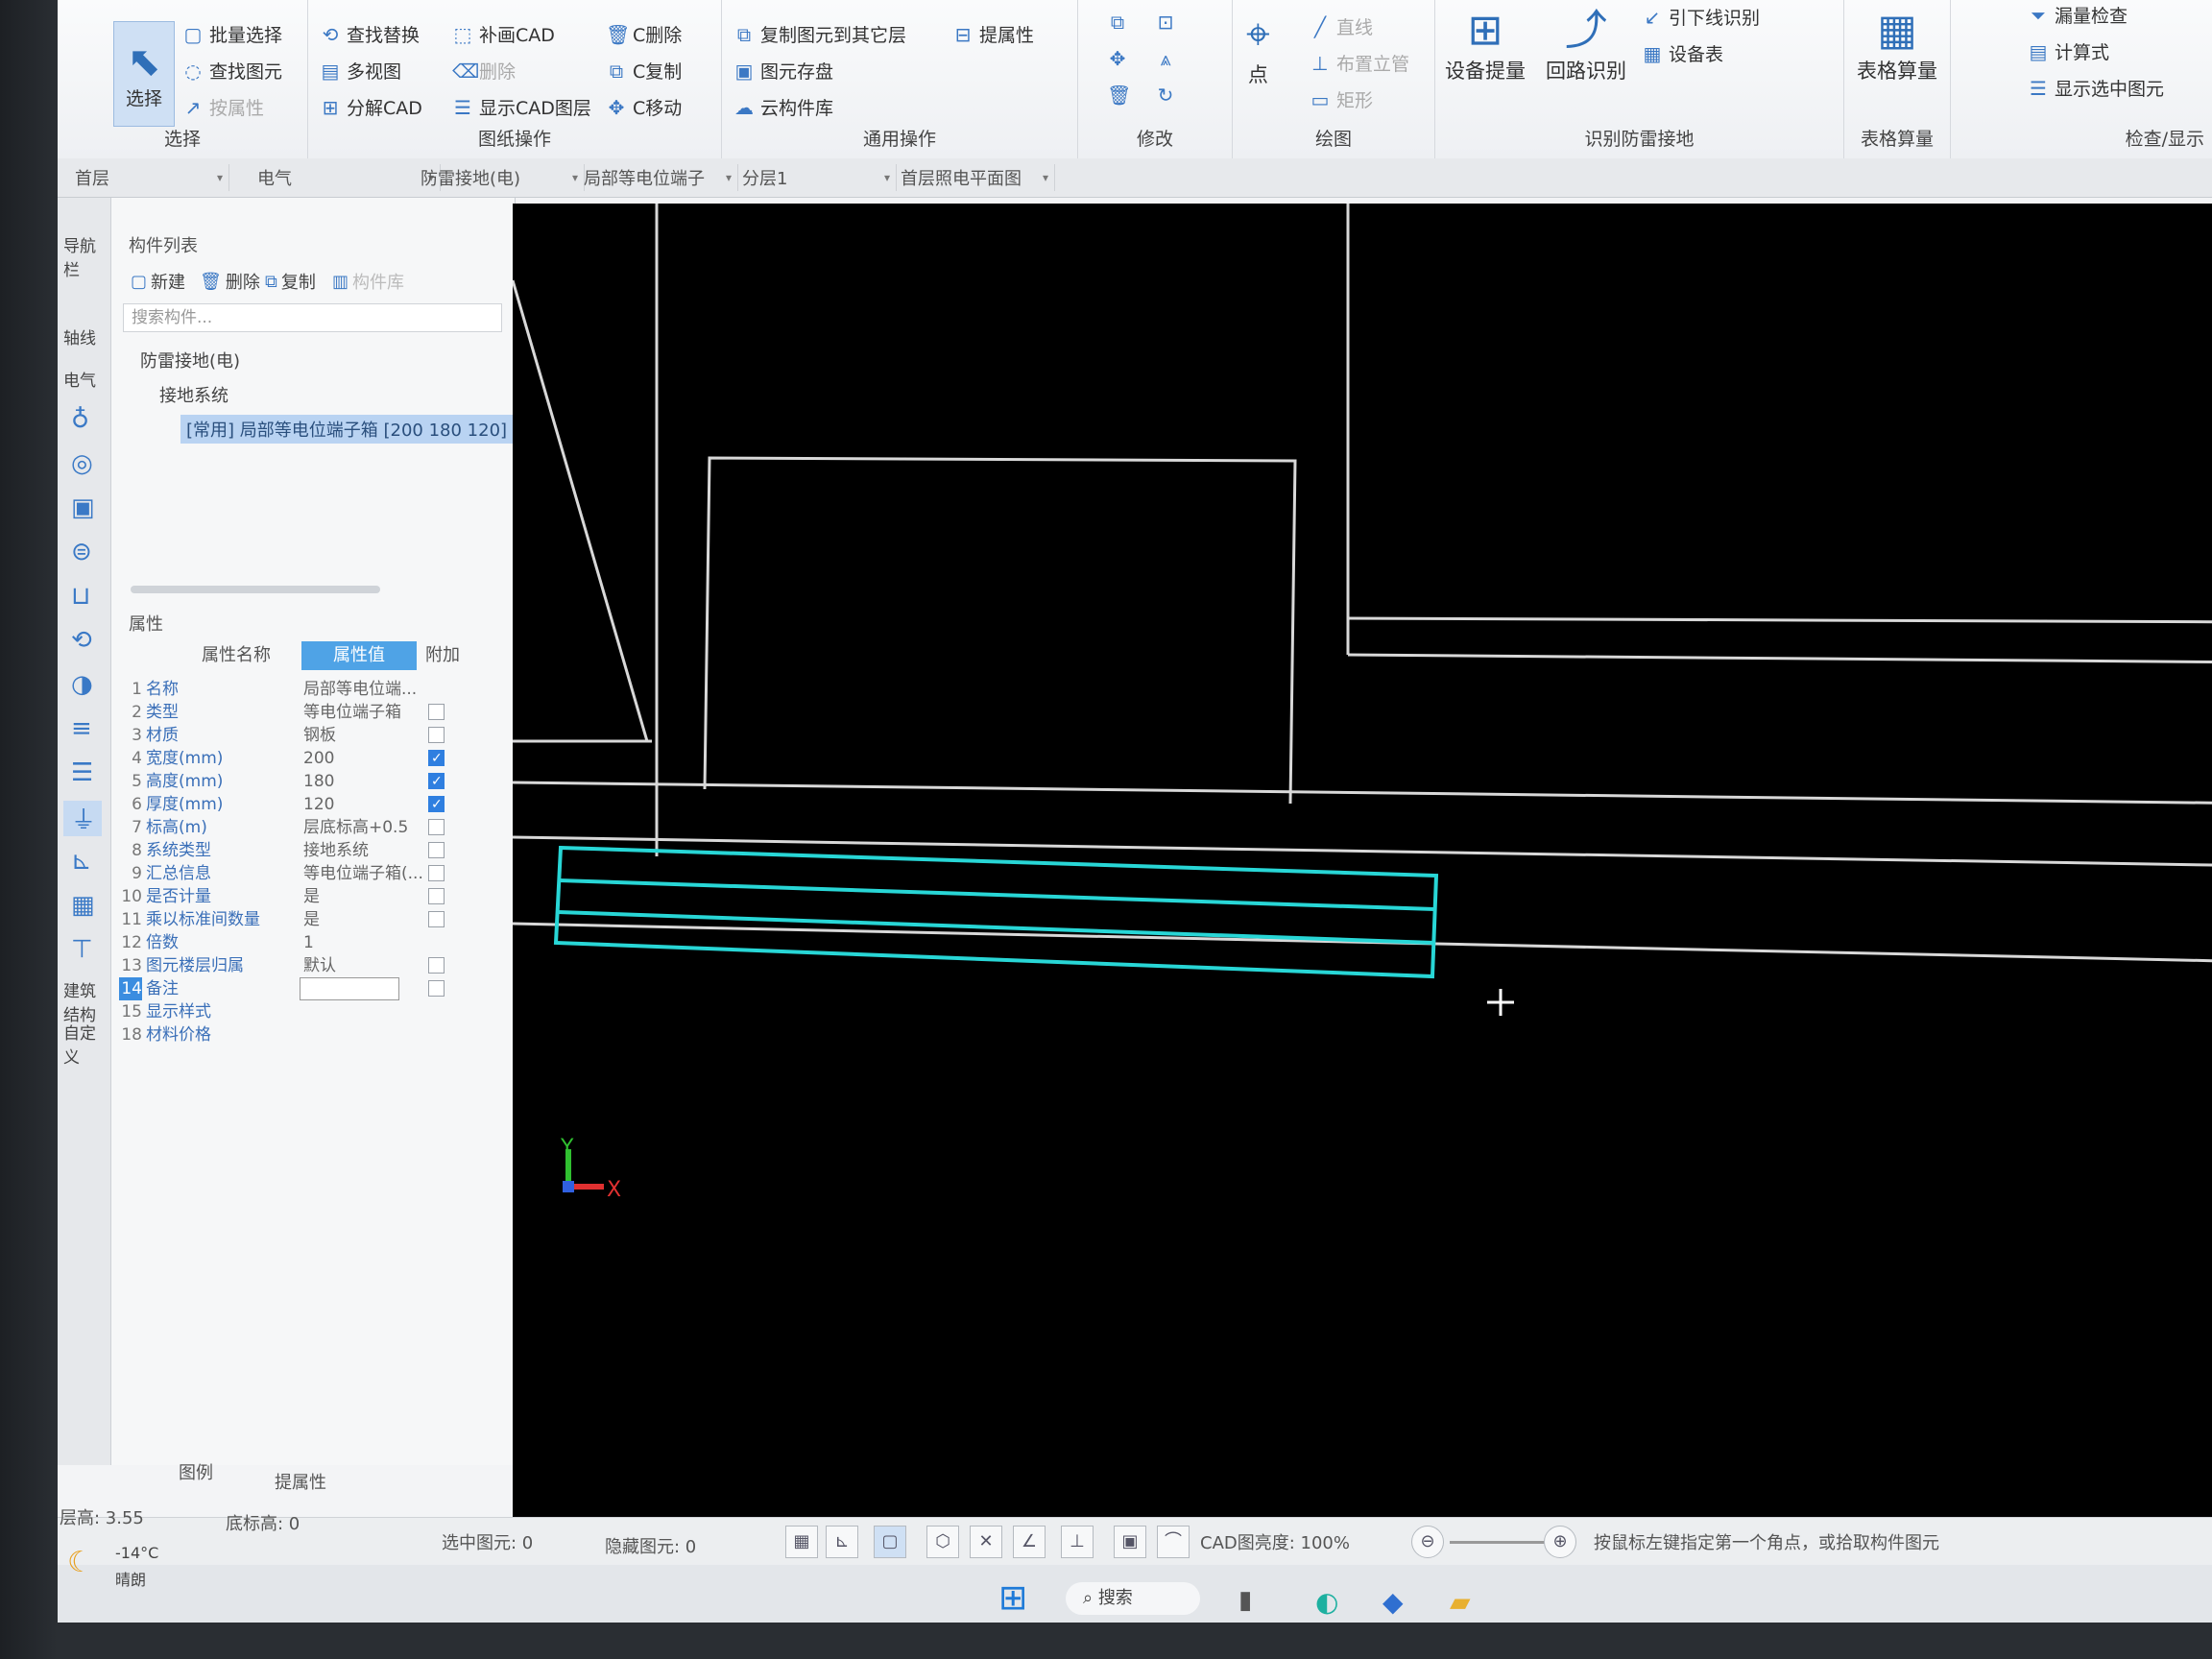 The height and width of the screenshot is (1659, 2212). I want to click on line-button: ╱ 直线, so click(1341, 26).